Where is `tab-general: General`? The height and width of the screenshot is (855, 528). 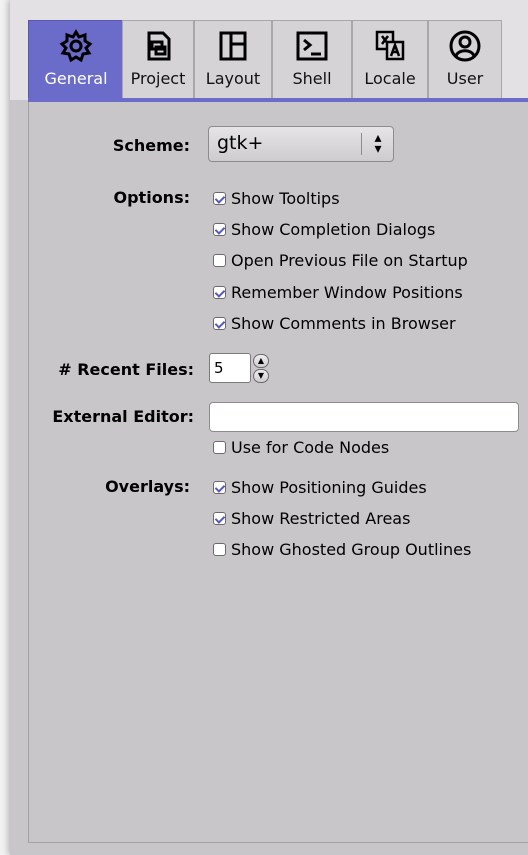
tab-general: General is located at coordinates (76, 59).